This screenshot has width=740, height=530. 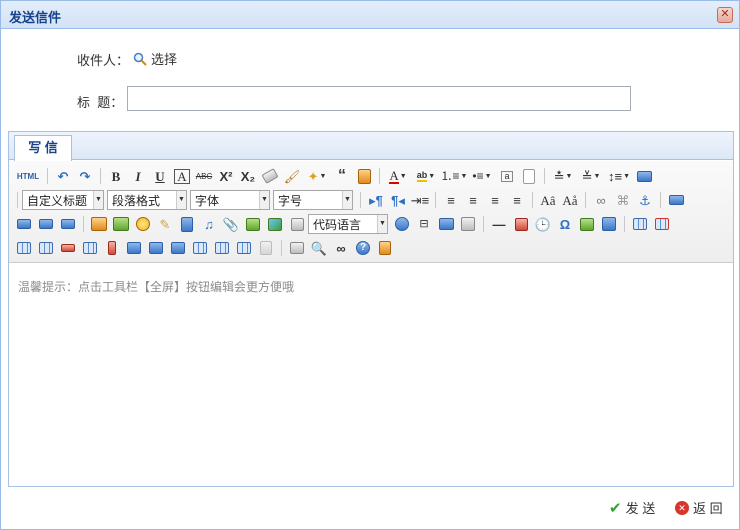 What do you see at coordinates (230, 200) in the screenshot?
I see `font-family-select: 字体 ▼` at bounding box center [230, 200].